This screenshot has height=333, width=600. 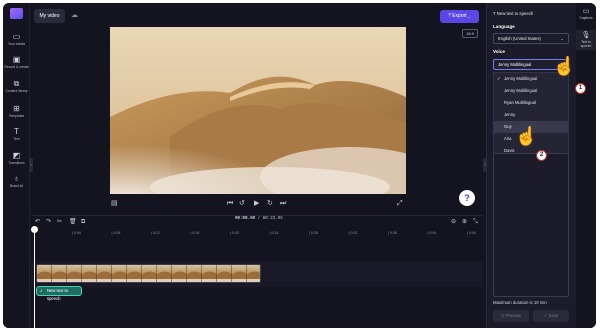 What do you see at coordinates (475, 222) in the screenshot?
I see `fit-timeline-icon: ⤡` at bounding box center [475, 222].